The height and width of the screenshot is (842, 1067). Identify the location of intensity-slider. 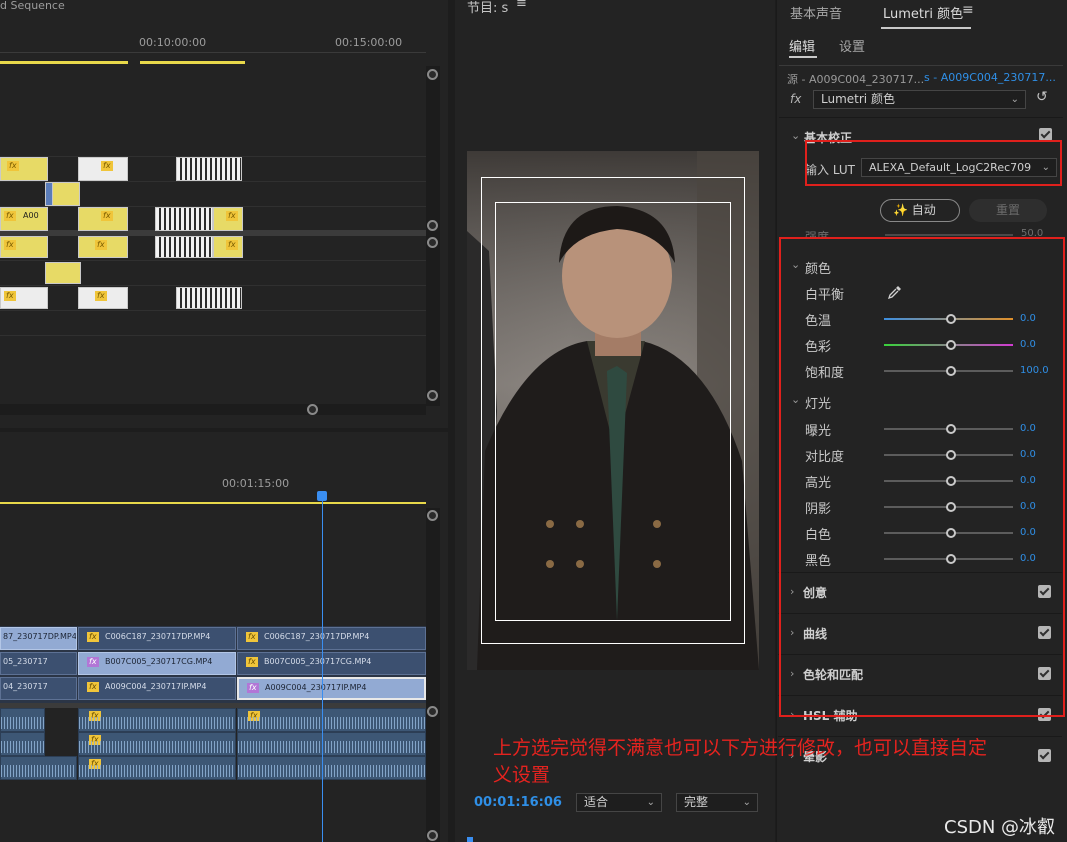
(949, 235).